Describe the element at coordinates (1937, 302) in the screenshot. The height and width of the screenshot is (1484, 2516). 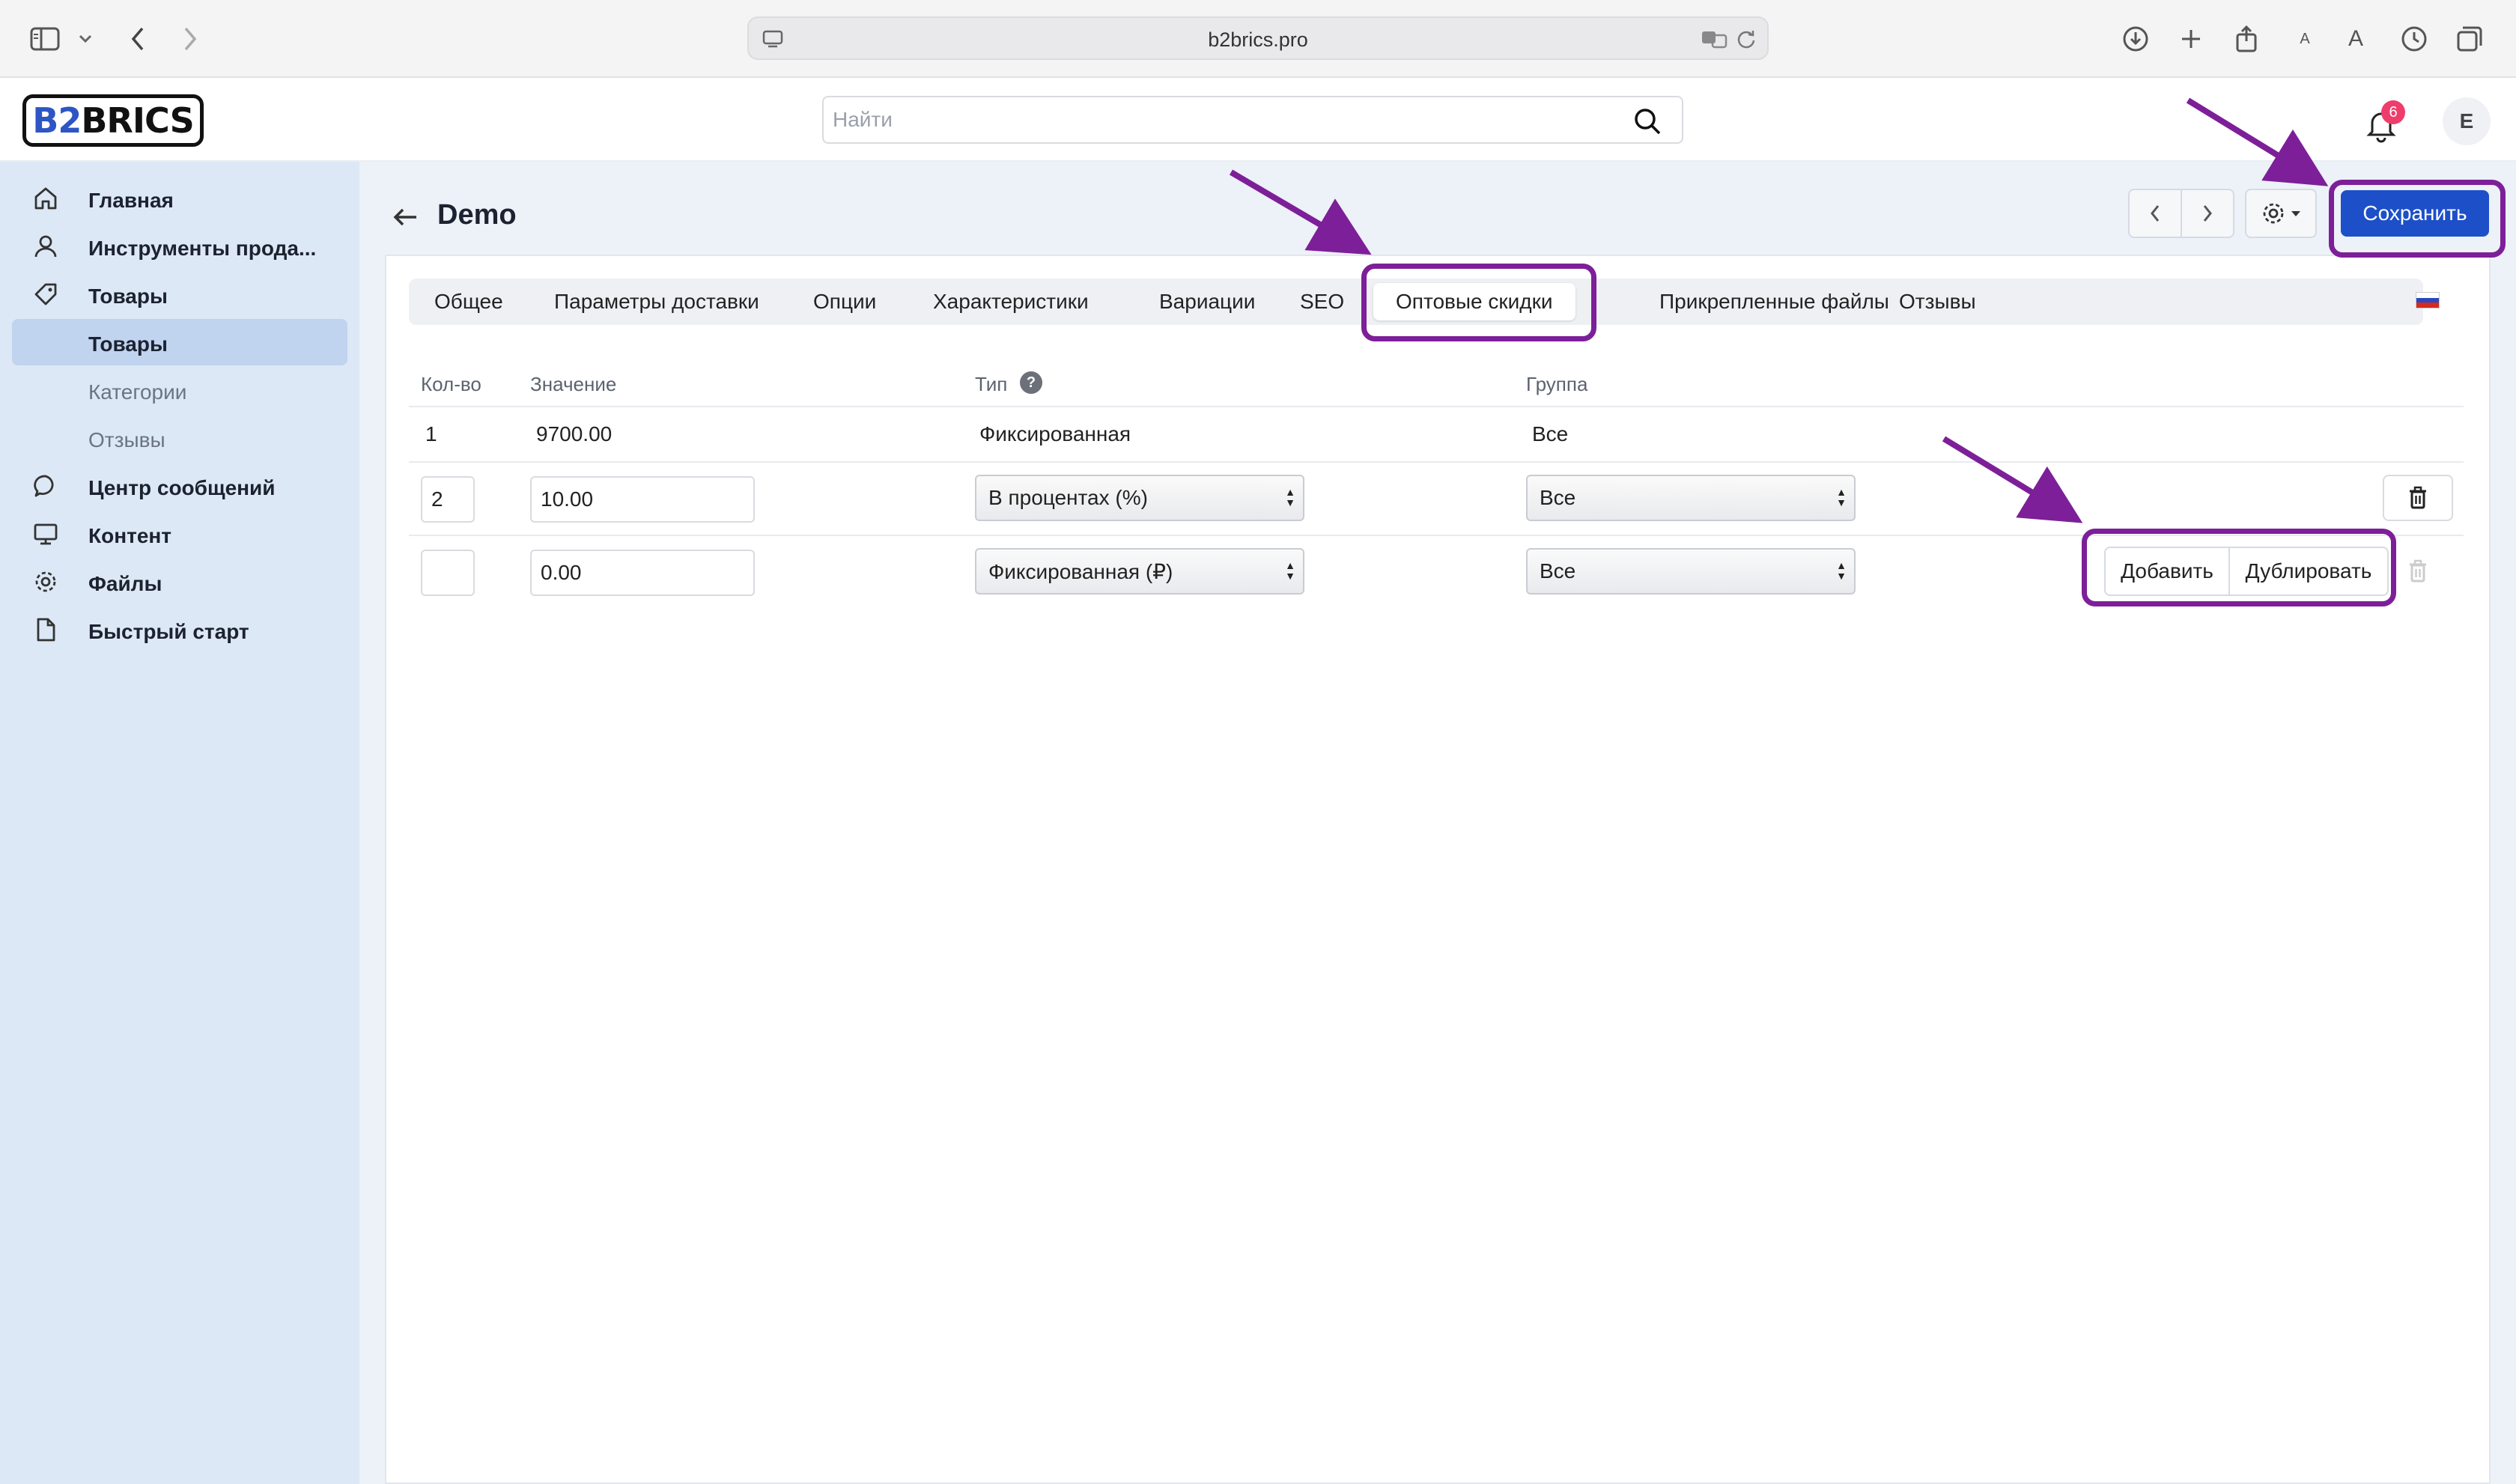
I see `tab-reviews: Отзывы` at that location.